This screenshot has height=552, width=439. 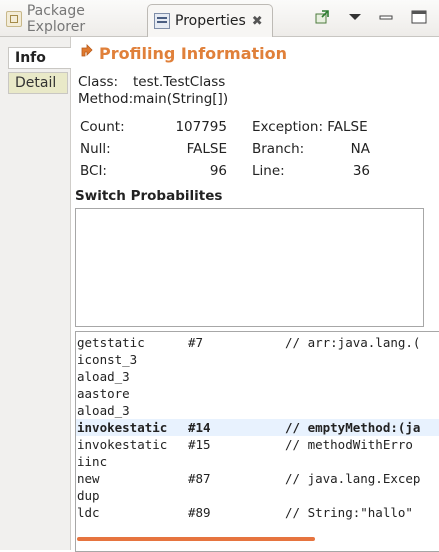 What do you see at coordinates (201, 127) in the screenshot?
I see `count-value: 107795` at bounding box center [201, 127].